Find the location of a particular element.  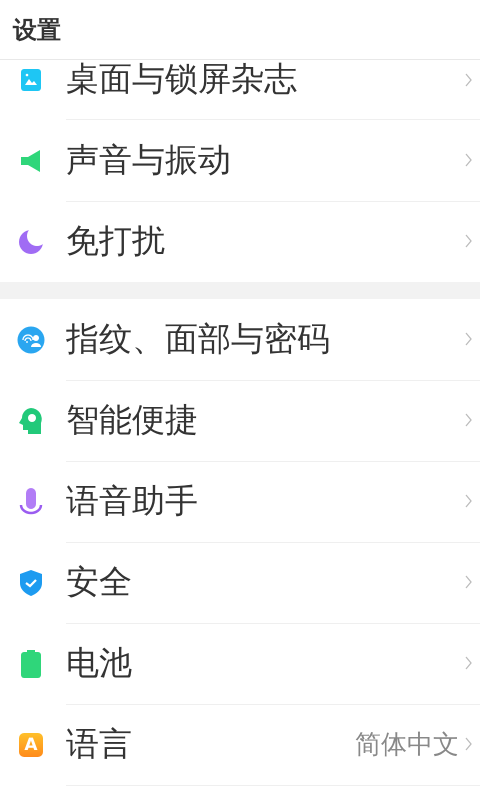

shield-icon is located at coordinates (31, 582).